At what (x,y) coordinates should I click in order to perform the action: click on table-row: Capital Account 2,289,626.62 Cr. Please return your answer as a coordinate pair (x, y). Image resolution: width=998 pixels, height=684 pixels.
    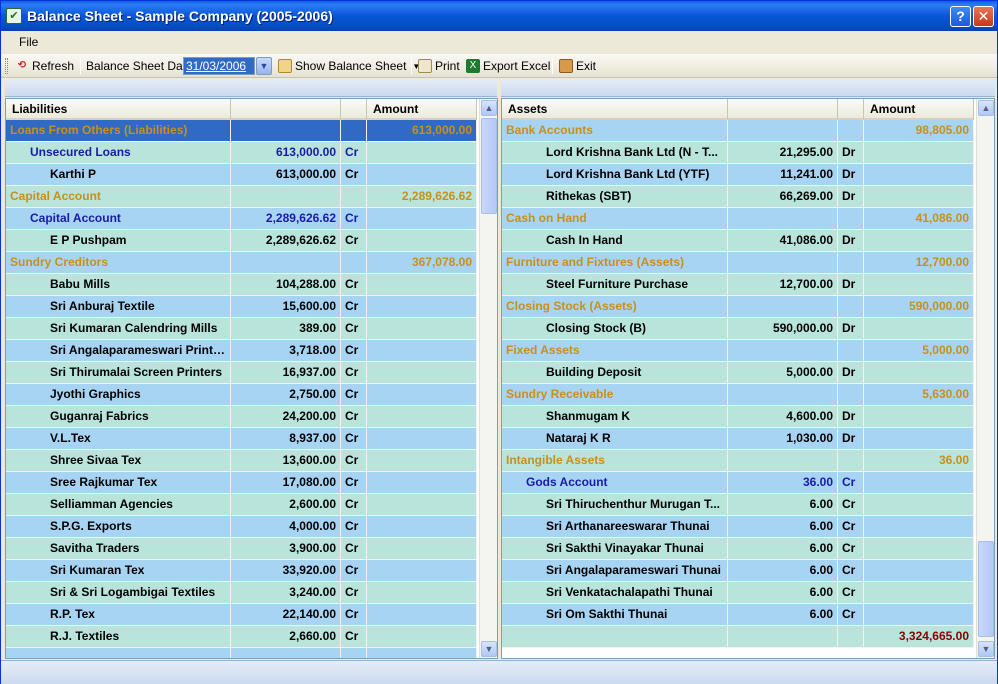
    Looking at the image, I should click on (242, 219).